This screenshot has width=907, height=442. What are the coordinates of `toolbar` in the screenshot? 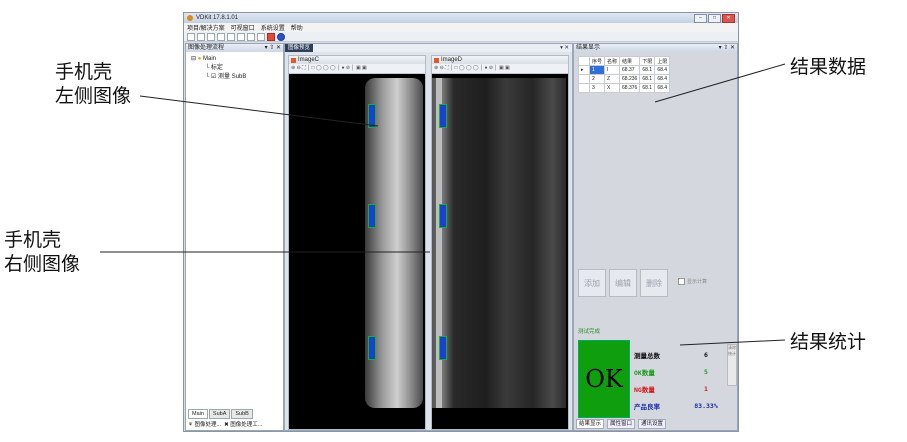 It's located at (461, 37).